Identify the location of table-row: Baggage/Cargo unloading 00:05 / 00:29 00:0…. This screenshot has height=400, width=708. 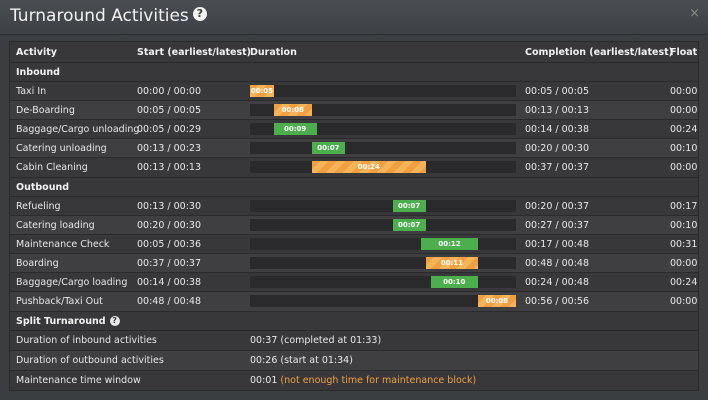
(354, 129).